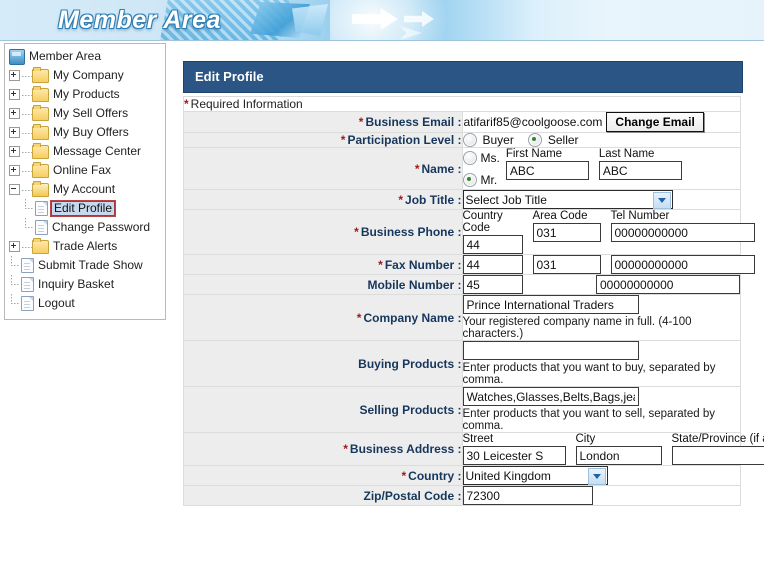 Image resolution: width=764 pixels, height=577 pixels. I want to click on required-information-note: * Required Information, so click(462, 104).